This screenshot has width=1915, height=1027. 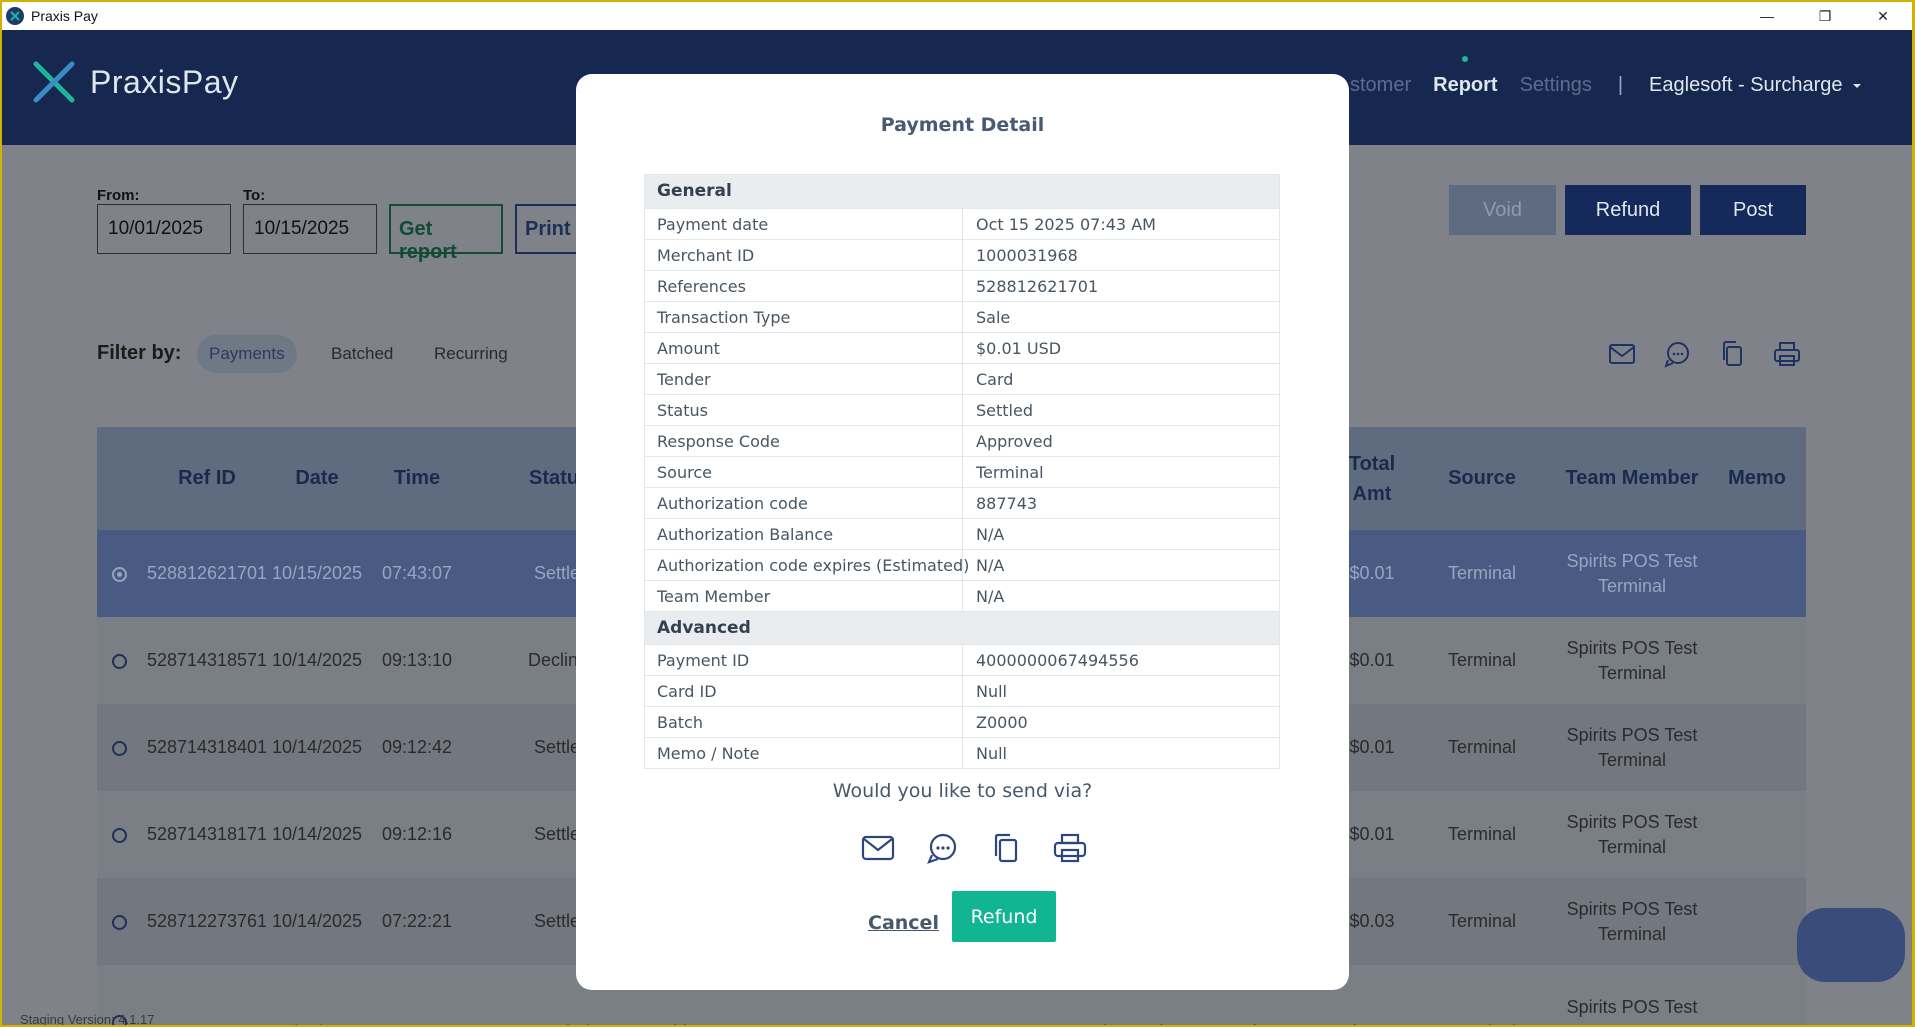 What do you see at coordinates (1004, 916) in the screenshot?
I see `refund-button: Refund` at bounding box center [1004, 916].